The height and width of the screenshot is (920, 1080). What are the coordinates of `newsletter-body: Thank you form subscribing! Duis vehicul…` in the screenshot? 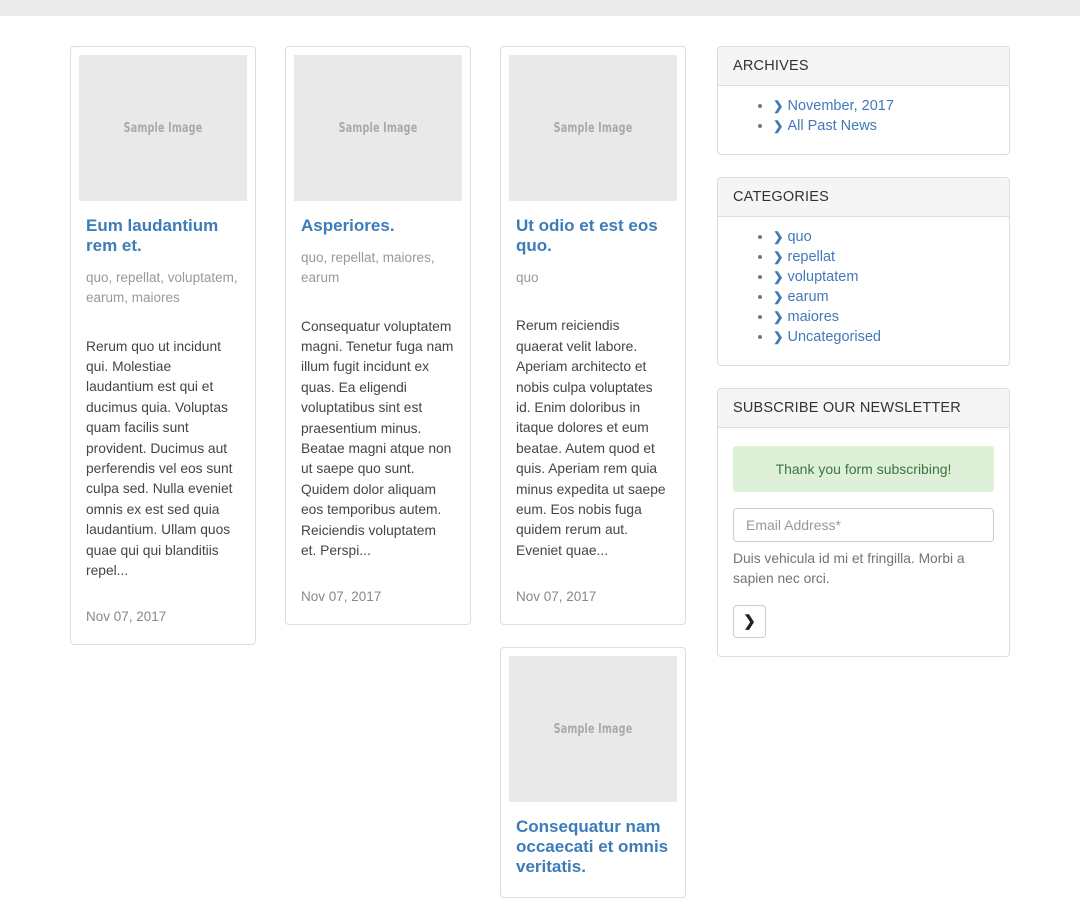 It's located at (863, 542).